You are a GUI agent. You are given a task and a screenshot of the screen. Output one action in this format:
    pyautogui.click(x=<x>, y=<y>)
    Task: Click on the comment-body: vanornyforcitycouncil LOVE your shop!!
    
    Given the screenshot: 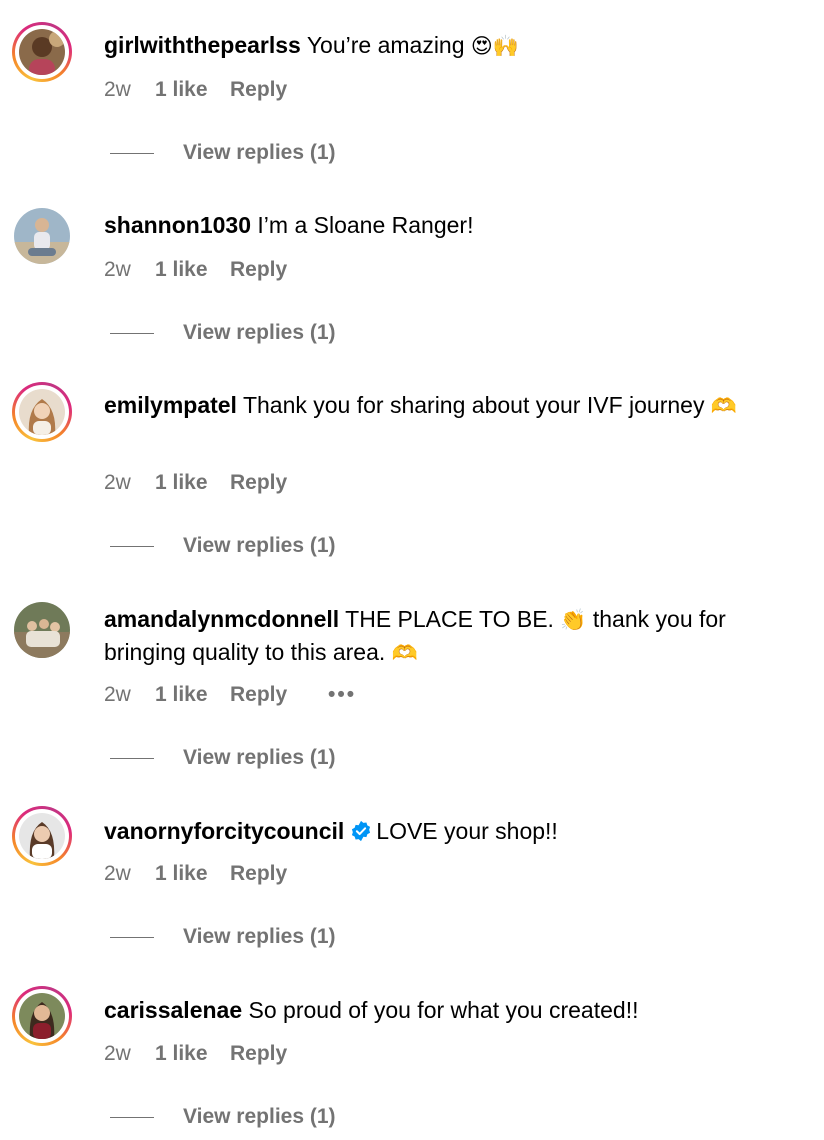 What is the action you would take?
    pyautogui.click(x=449, y=831)
    